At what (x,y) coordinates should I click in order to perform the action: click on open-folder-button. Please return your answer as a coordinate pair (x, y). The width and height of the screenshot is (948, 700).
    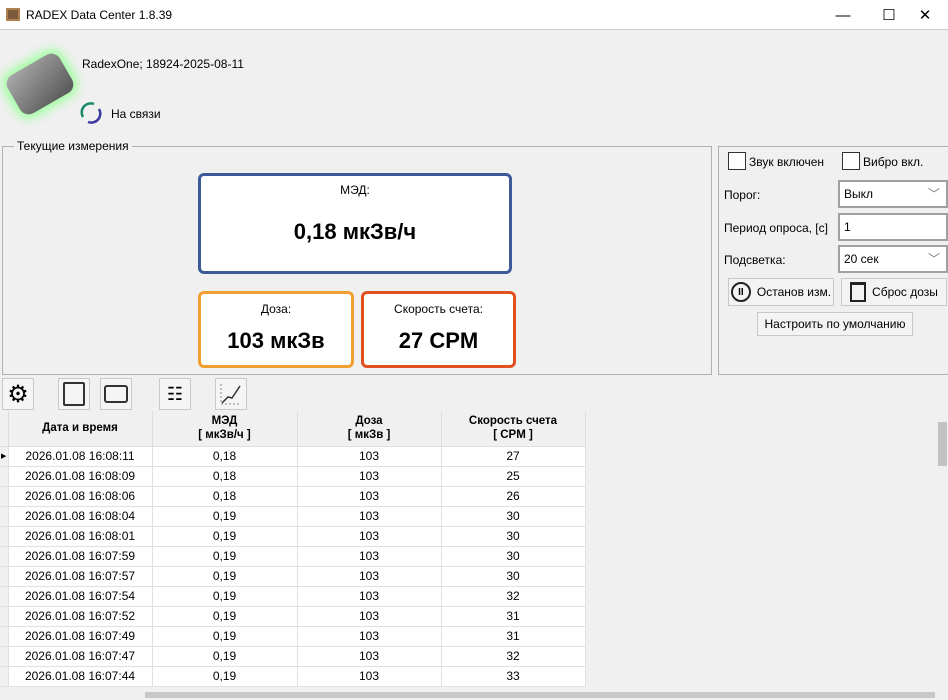
    Looking at the image, I should click on (116, 394).